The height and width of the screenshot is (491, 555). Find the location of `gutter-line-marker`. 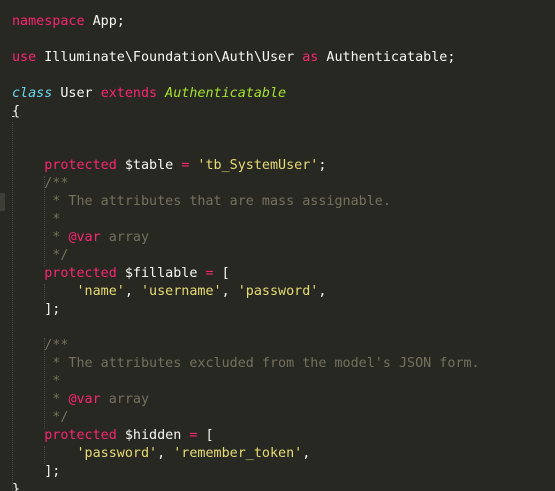

gutter-line-marker is located at coordinates (2, 202).